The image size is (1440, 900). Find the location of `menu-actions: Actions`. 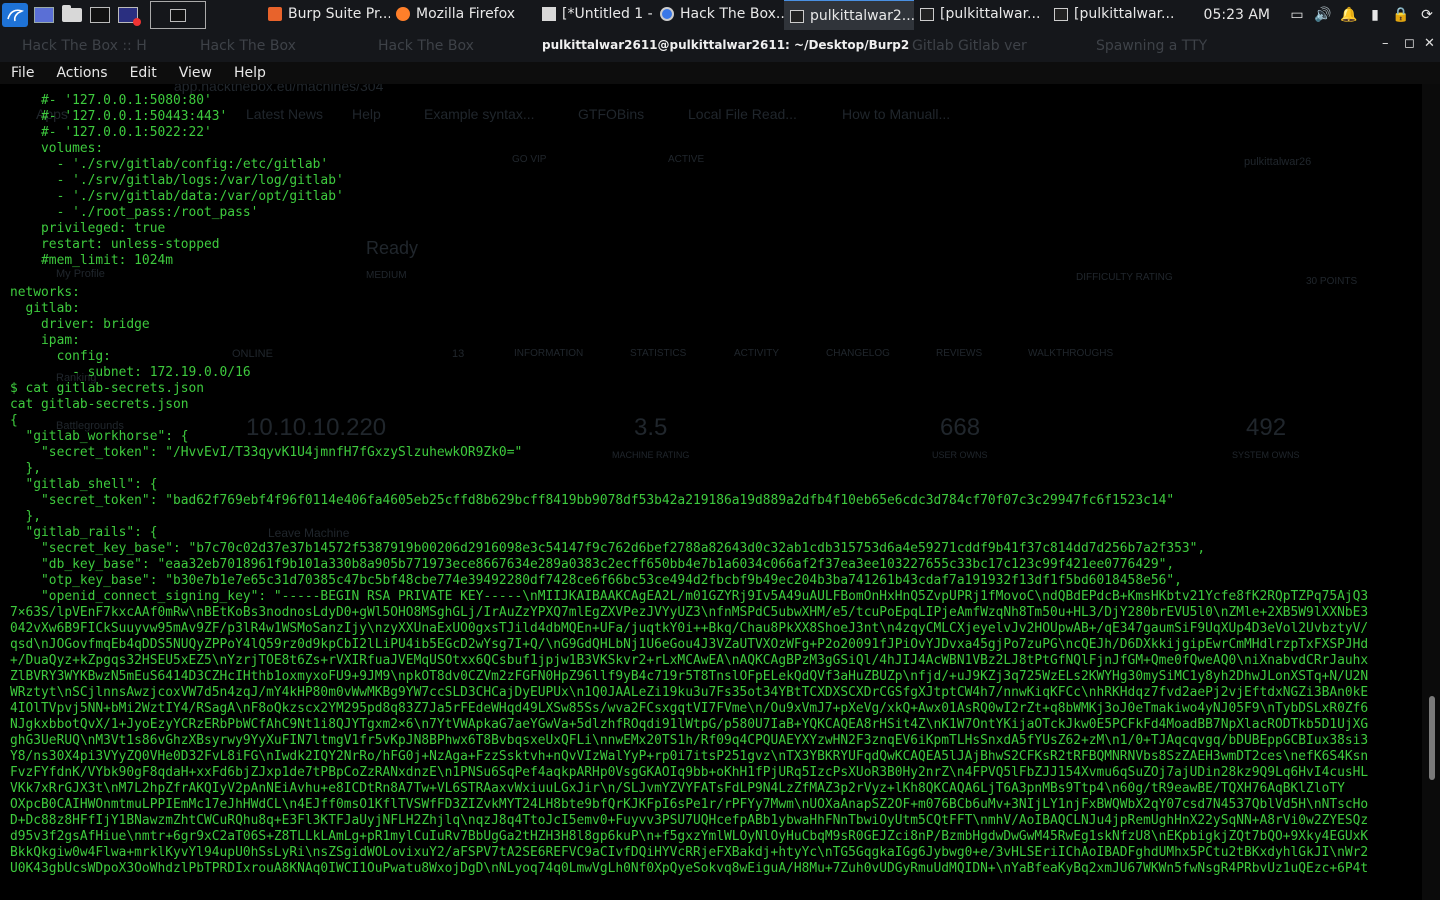

menu-actions: Actions is located at coordinates (81, 73).